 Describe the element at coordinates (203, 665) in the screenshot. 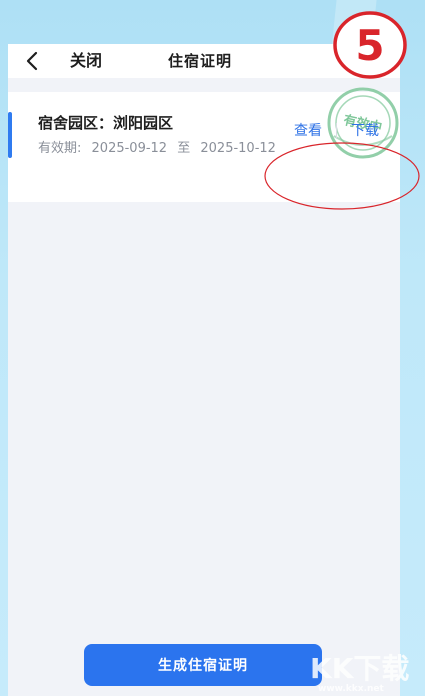

I see `generate-certificate-button: 生成住宿证明` at that location.